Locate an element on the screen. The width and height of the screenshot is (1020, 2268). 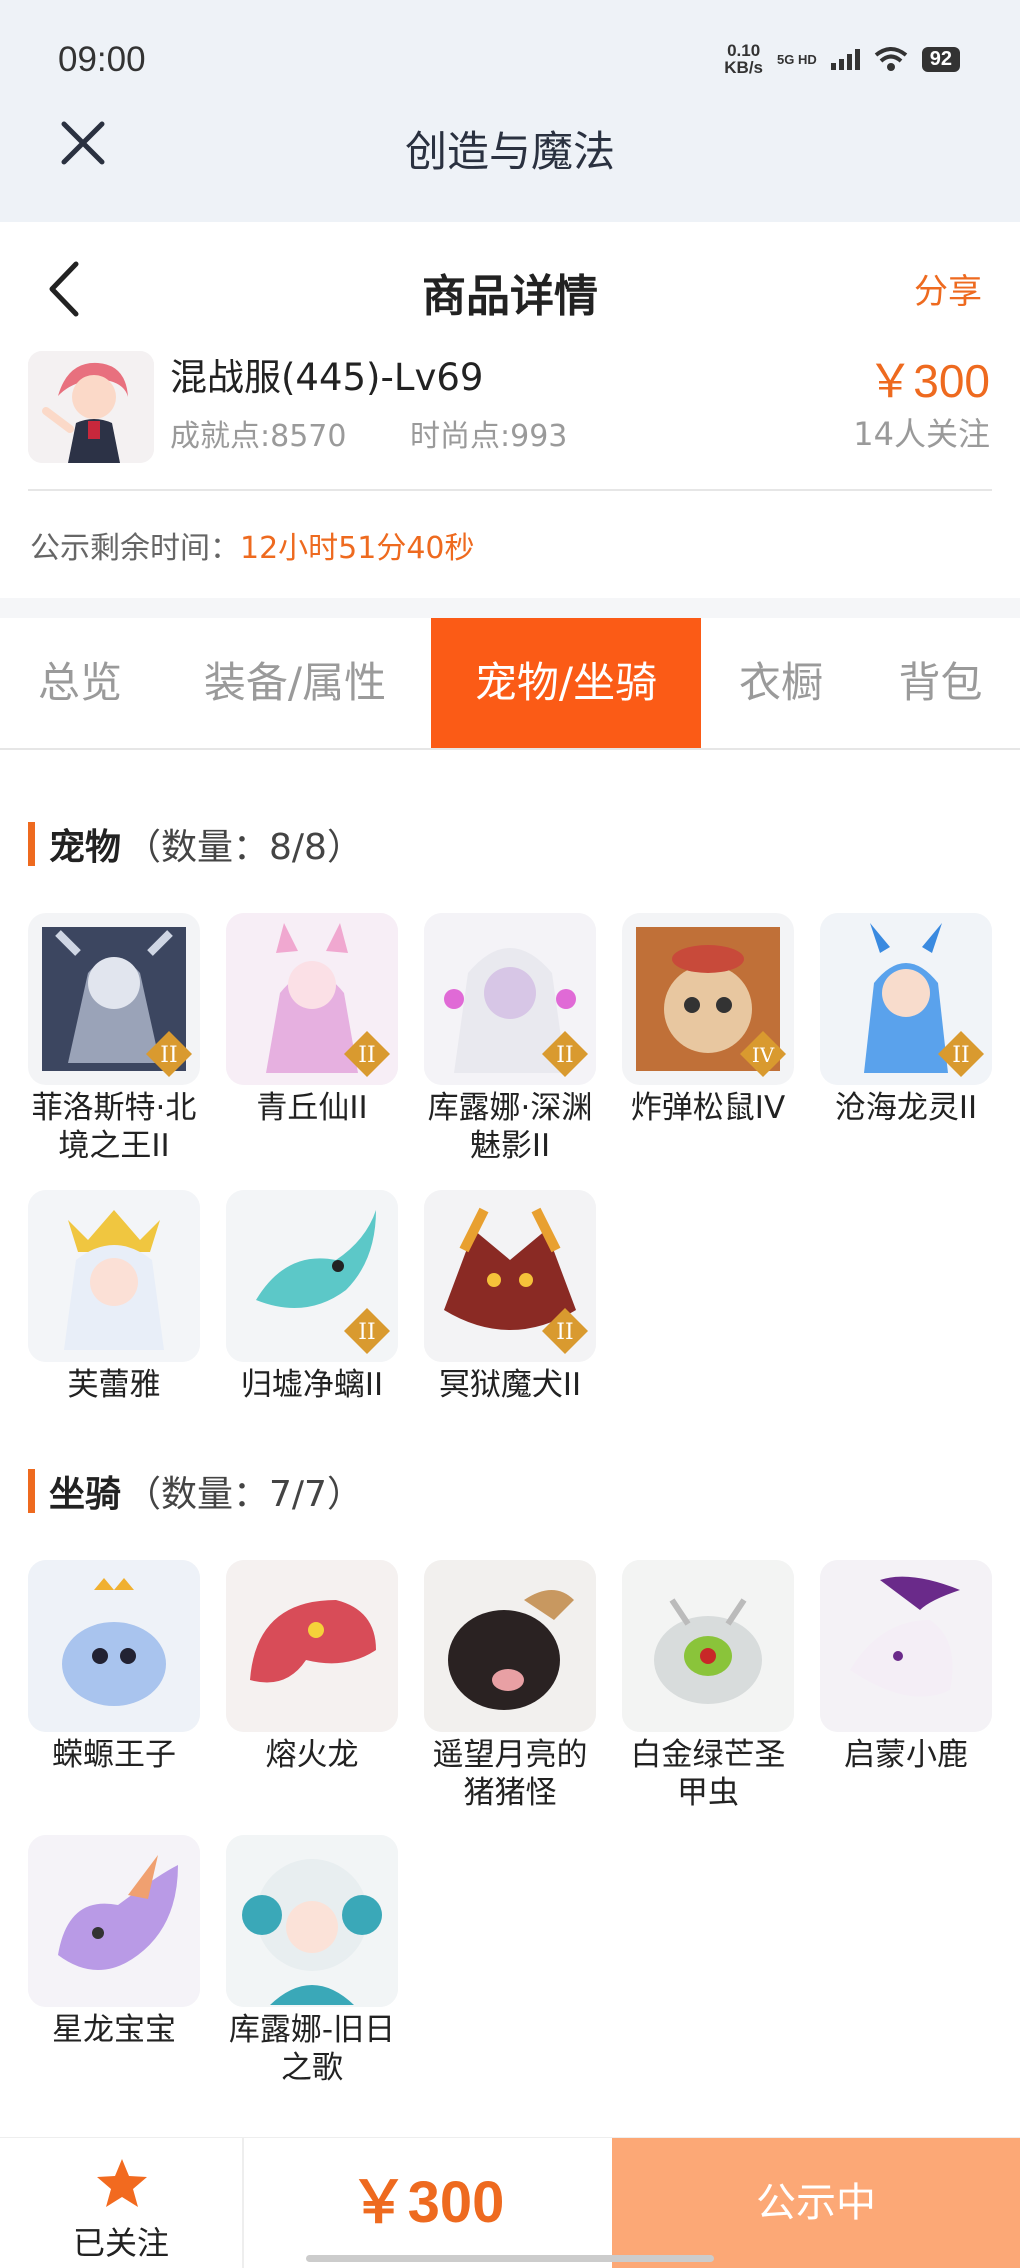
mount-item: 蝾螈王子 is located at coordinates (114, 1667).